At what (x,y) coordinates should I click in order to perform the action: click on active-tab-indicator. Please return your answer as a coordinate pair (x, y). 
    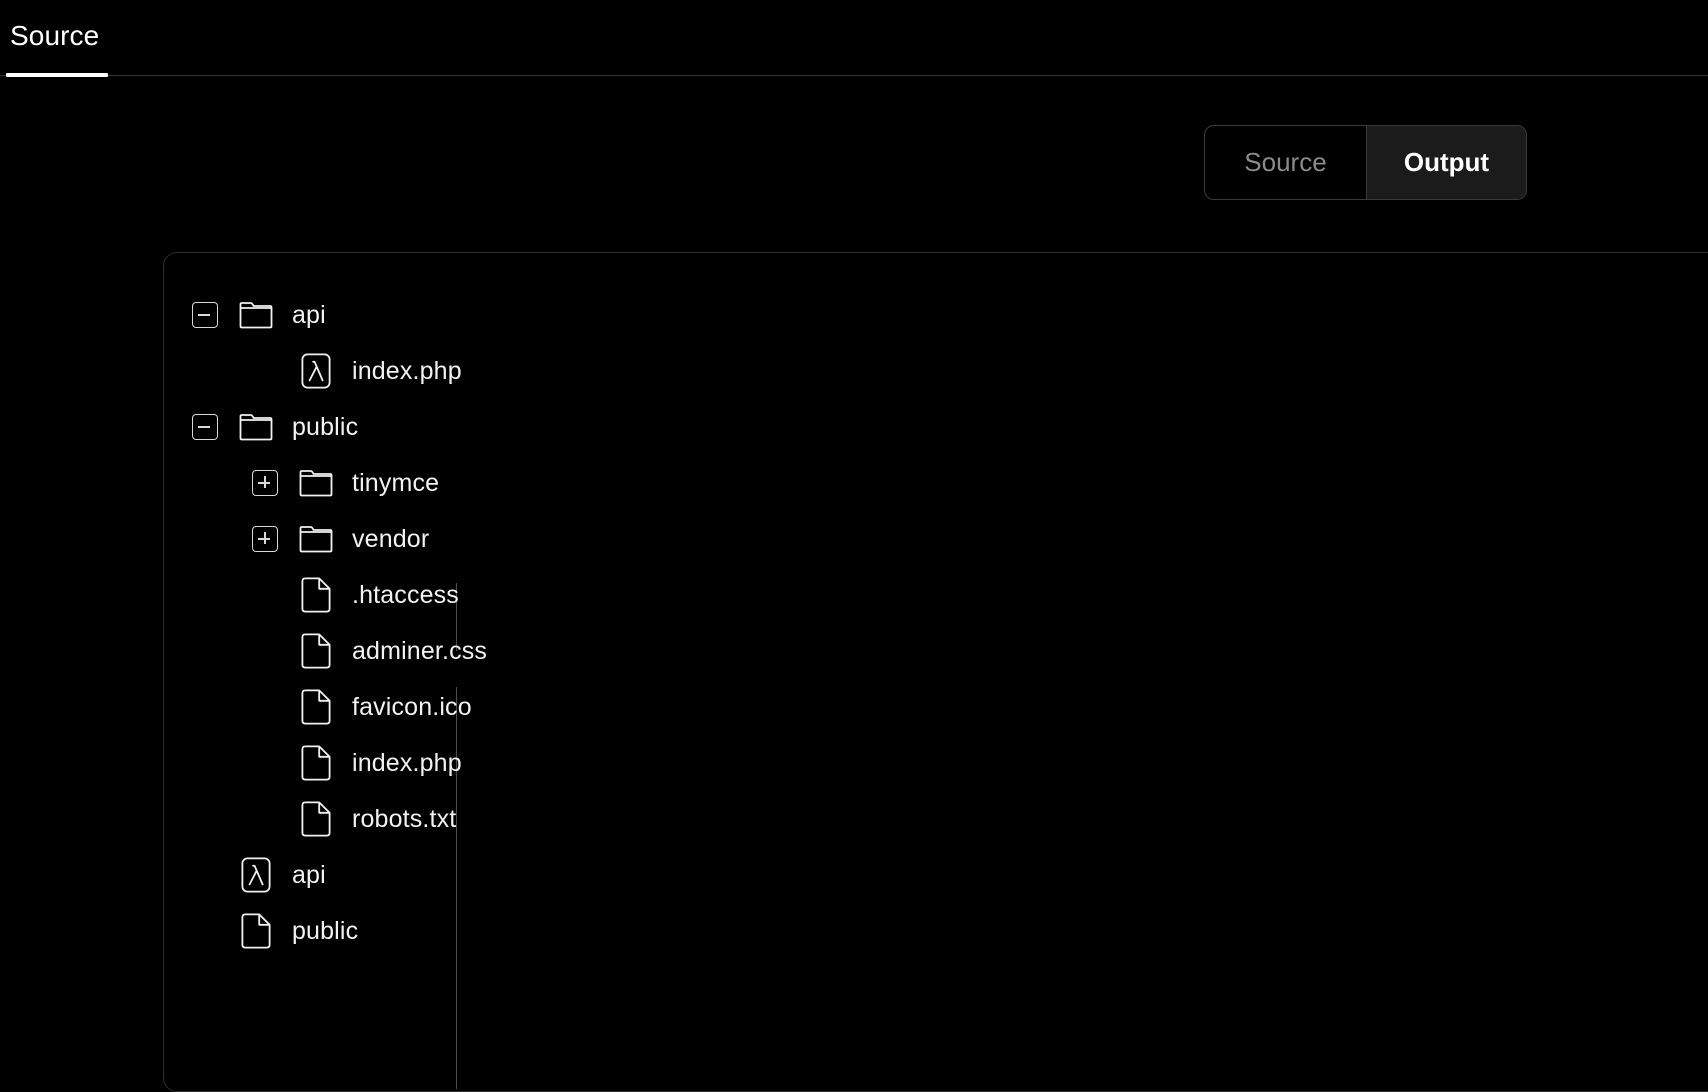
    Looking at the image, I should click on (57, 75).